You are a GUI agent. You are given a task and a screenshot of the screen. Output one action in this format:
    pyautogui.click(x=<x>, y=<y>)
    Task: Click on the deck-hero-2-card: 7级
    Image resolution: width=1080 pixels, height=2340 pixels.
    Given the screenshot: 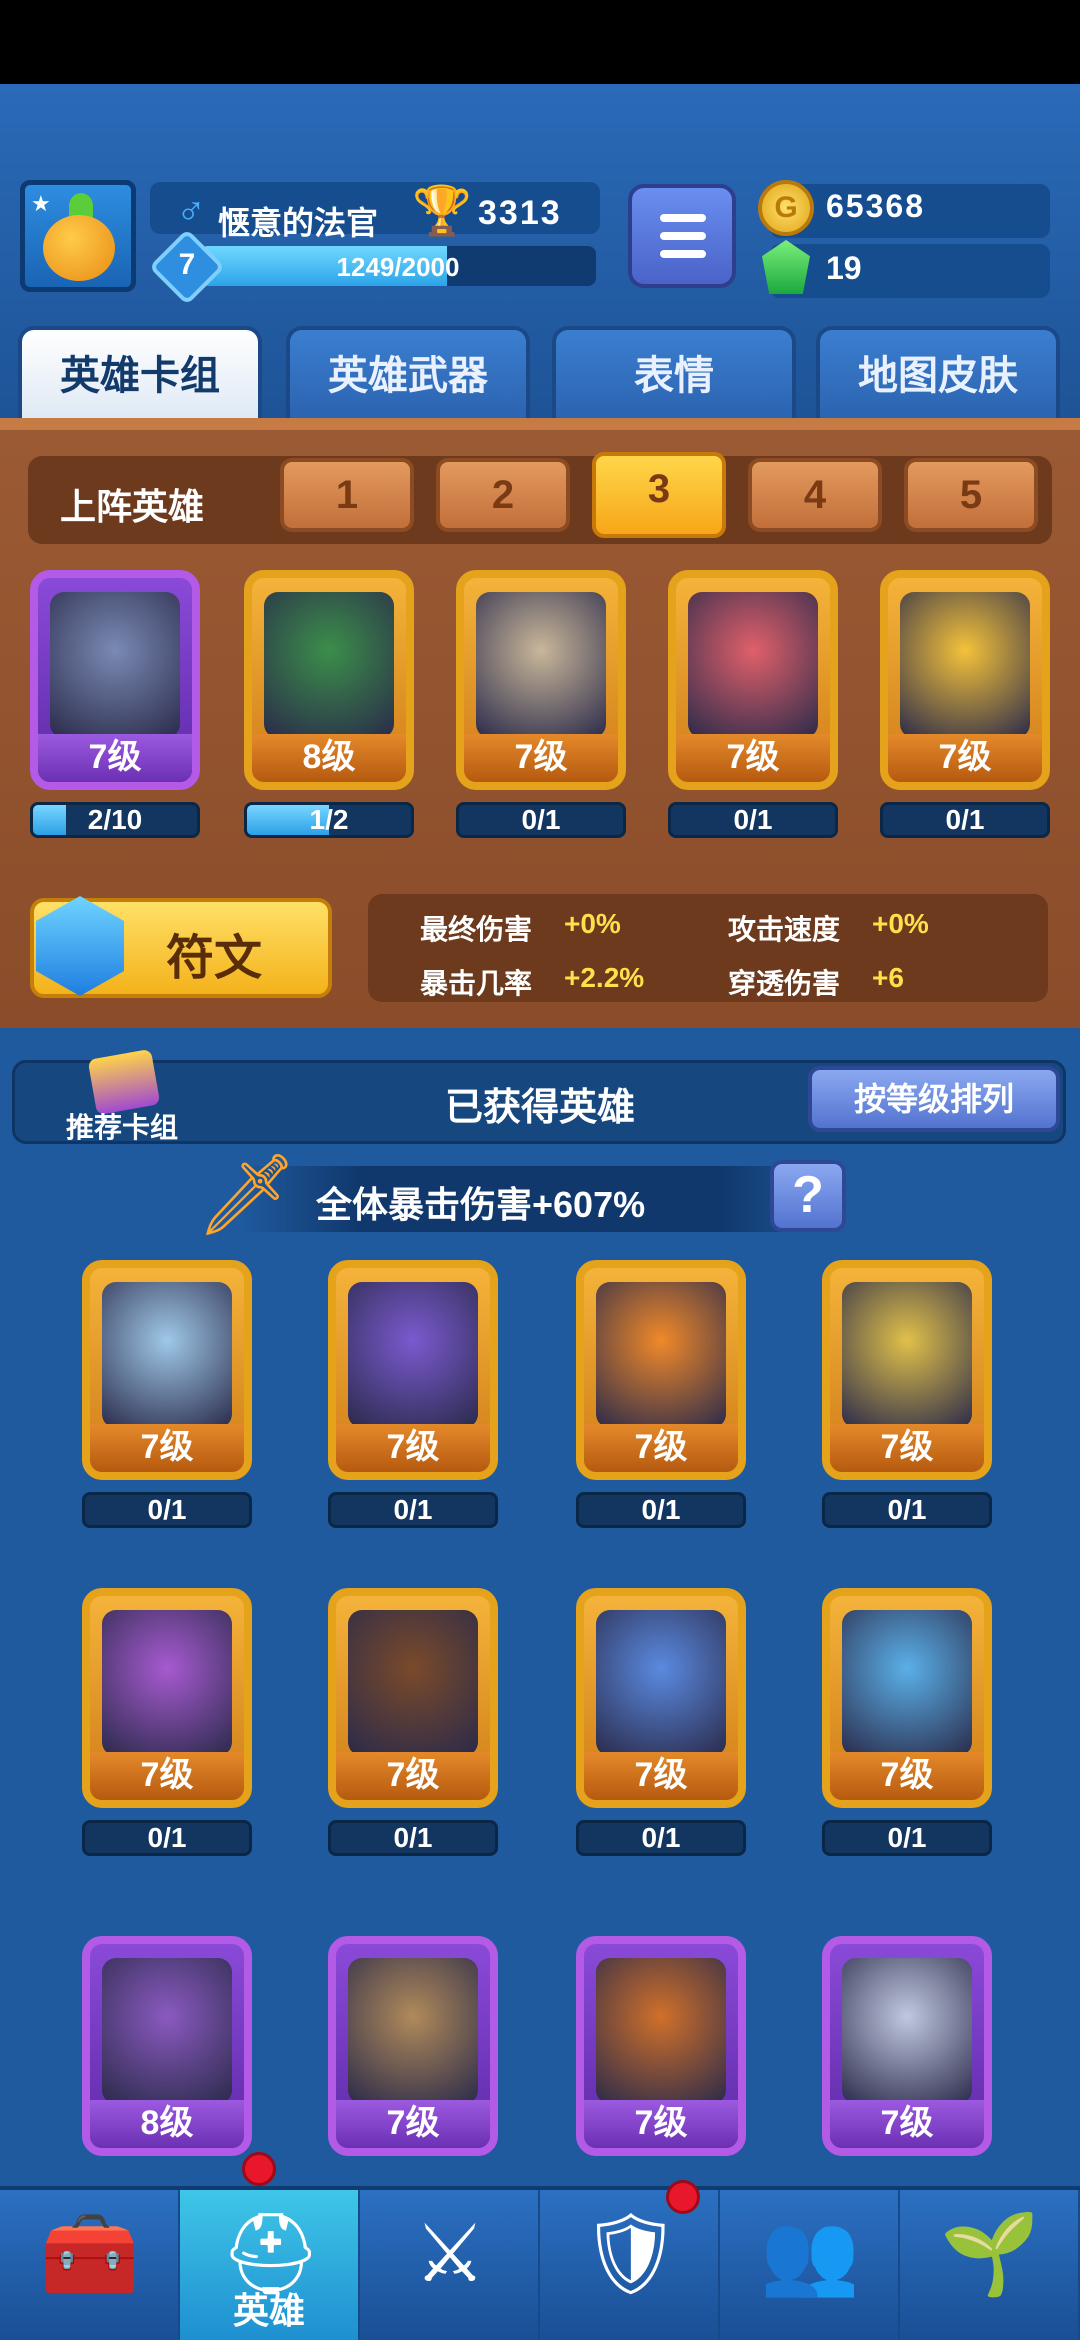 What is the action you would take?
    pyautogui.click(x=541, y=680)
    